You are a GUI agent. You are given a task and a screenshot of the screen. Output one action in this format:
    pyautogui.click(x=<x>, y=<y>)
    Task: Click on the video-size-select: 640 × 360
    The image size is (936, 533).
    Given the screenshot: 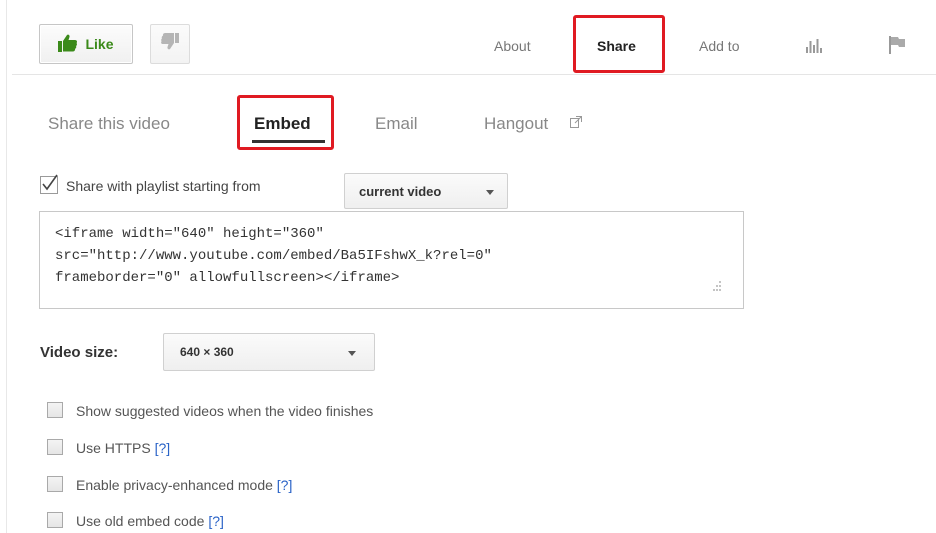 What is the action you would take?
    pyautogui.click(x=269, y=352)
    